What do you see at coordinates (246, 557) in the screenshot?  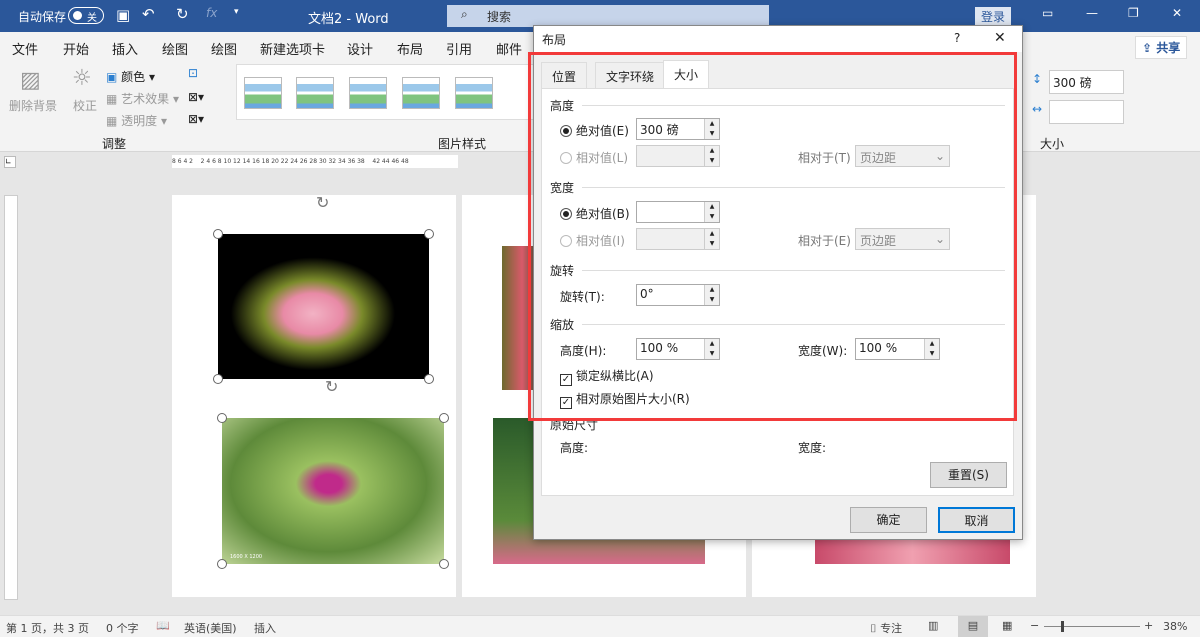 I see `image-caption: 1600 X 1200` at bounding box center [246, 557].